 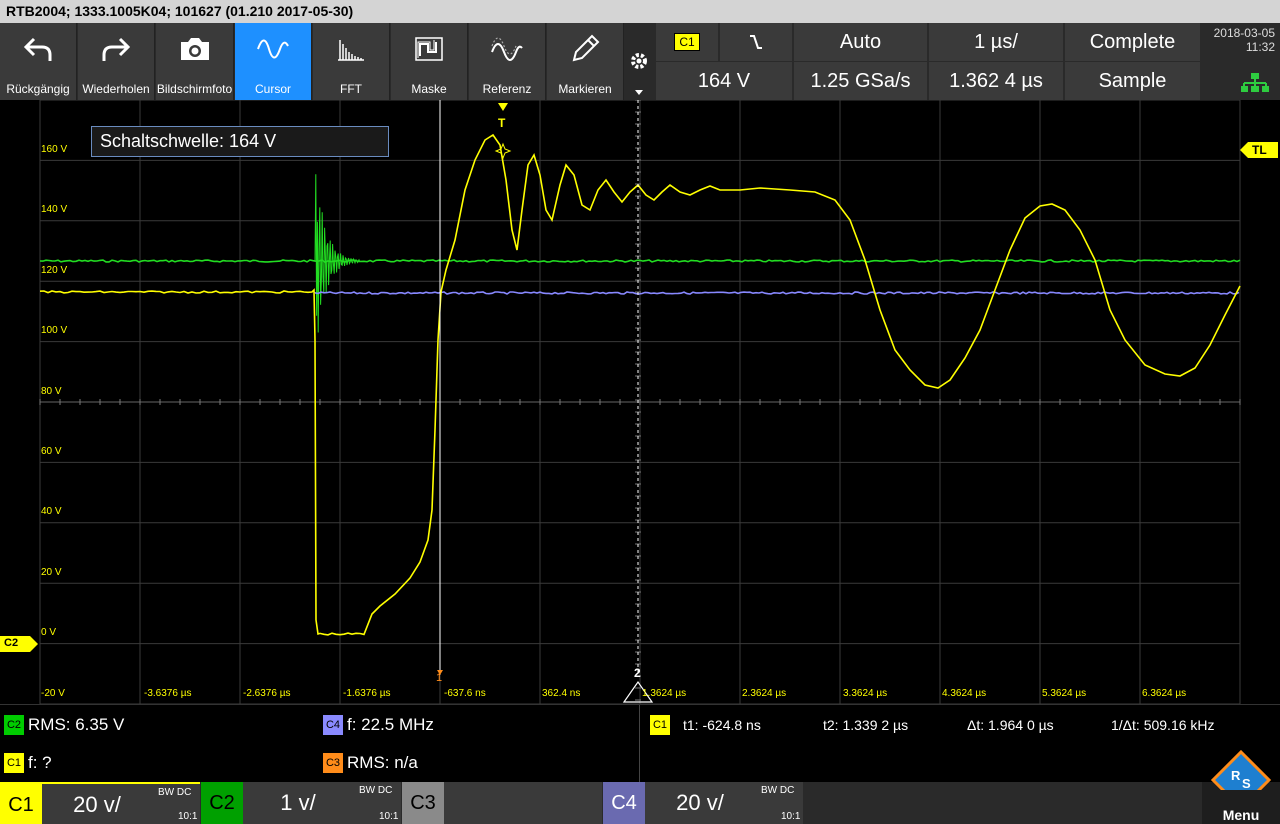 I want to click on c2-chip: C2, so click(x=14, y=725).